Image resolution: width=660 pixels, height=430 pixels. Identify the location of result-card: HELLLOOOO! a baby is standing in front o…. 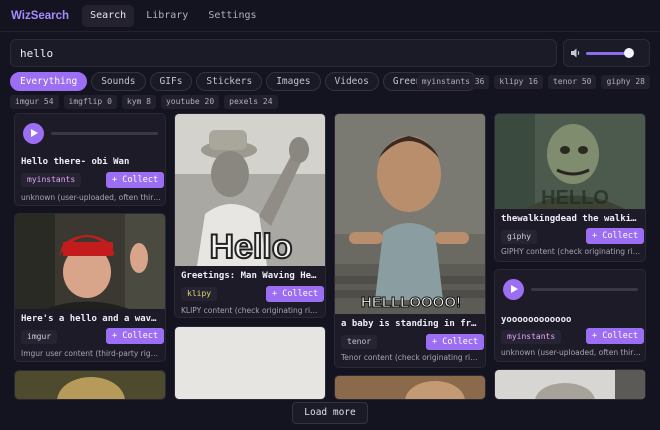
(410, 240).